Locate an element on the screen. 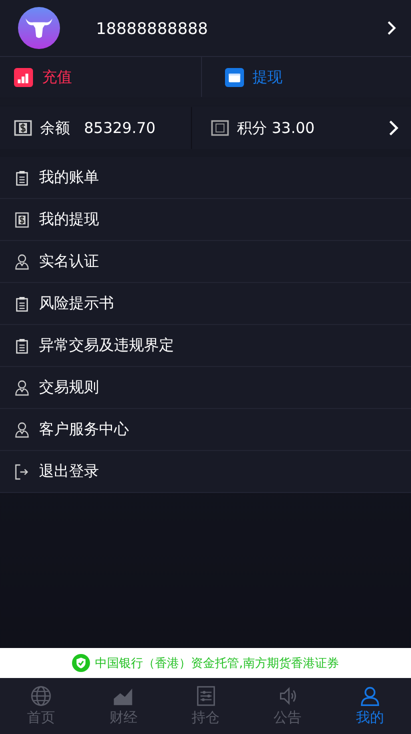 The width and height of the screenshot is (411, 734). menu-item: 实名认证 is located at coordinates (205, 262).